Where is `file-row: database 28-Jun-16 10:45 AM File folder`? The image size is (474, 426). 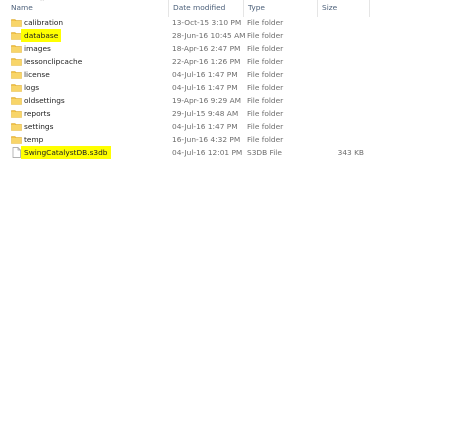 file-row: database 28-Jun-16 10:45 AM File folder is located at coordinates (185, 35).